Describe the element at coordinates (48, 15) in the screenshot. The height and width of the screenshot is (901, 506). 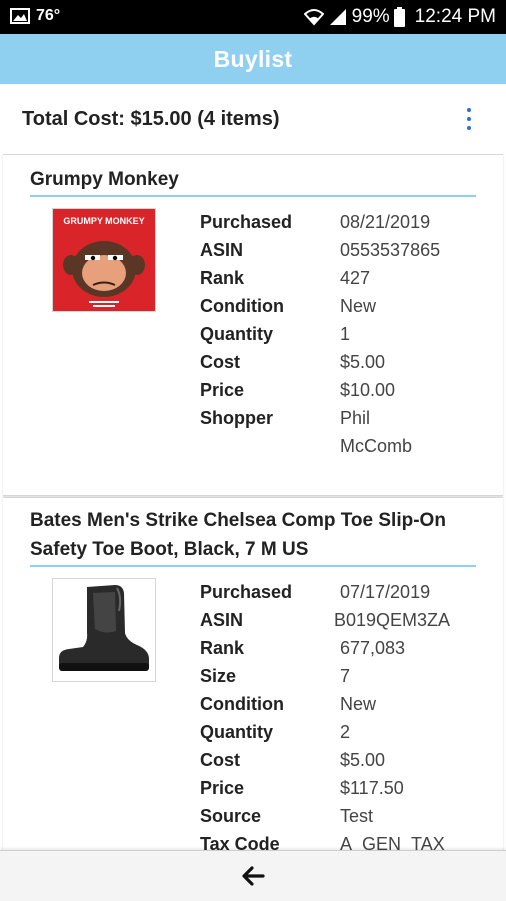
I see `temperature-text: 76°` at that location.